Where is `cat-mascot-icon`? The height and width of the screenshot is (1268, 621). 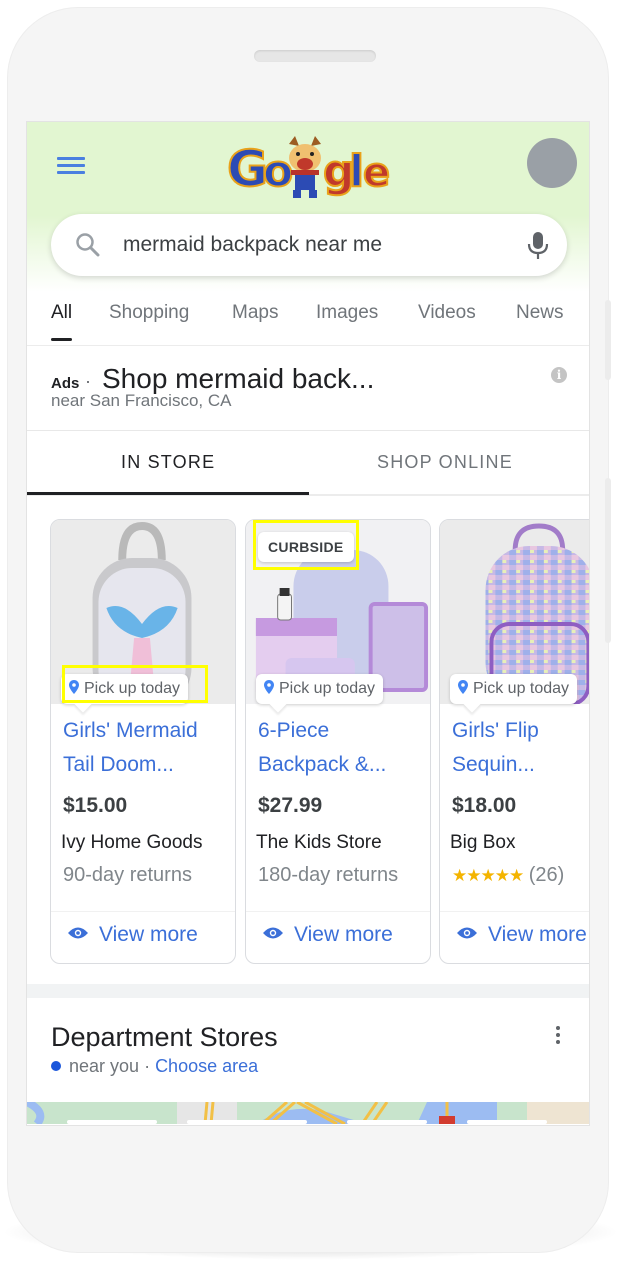 cat-mascot-icon is located at coordinates (305, 167).